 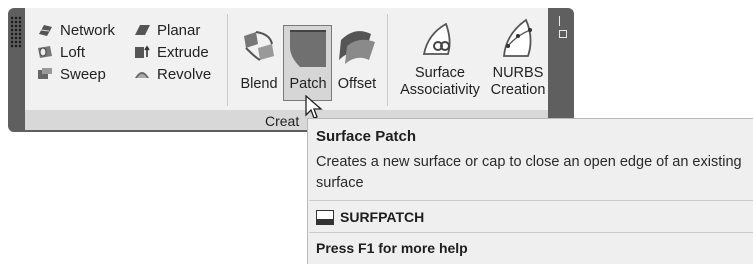 I want to click on blend-label: Blend, so click(x=259, y=84).